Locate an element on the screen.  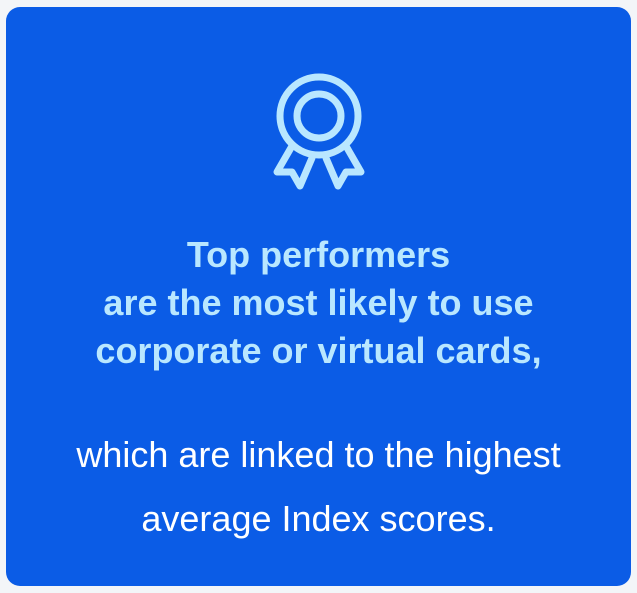
supporting-text-line-2: average Index scores. is located at coordinates (318, 518).